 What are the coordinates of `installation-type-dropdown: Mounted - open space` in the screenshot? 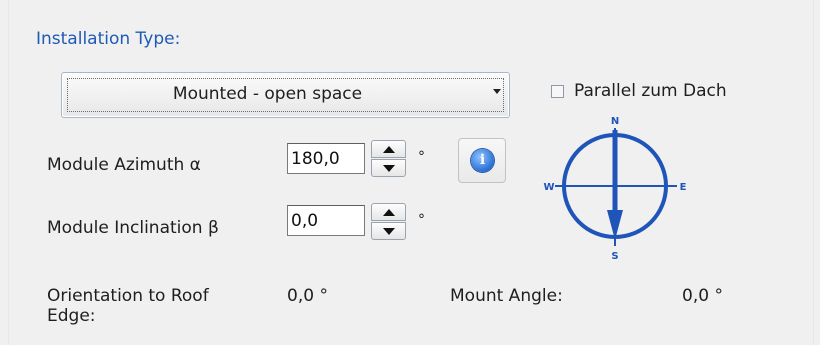 It's located at (285, 95).